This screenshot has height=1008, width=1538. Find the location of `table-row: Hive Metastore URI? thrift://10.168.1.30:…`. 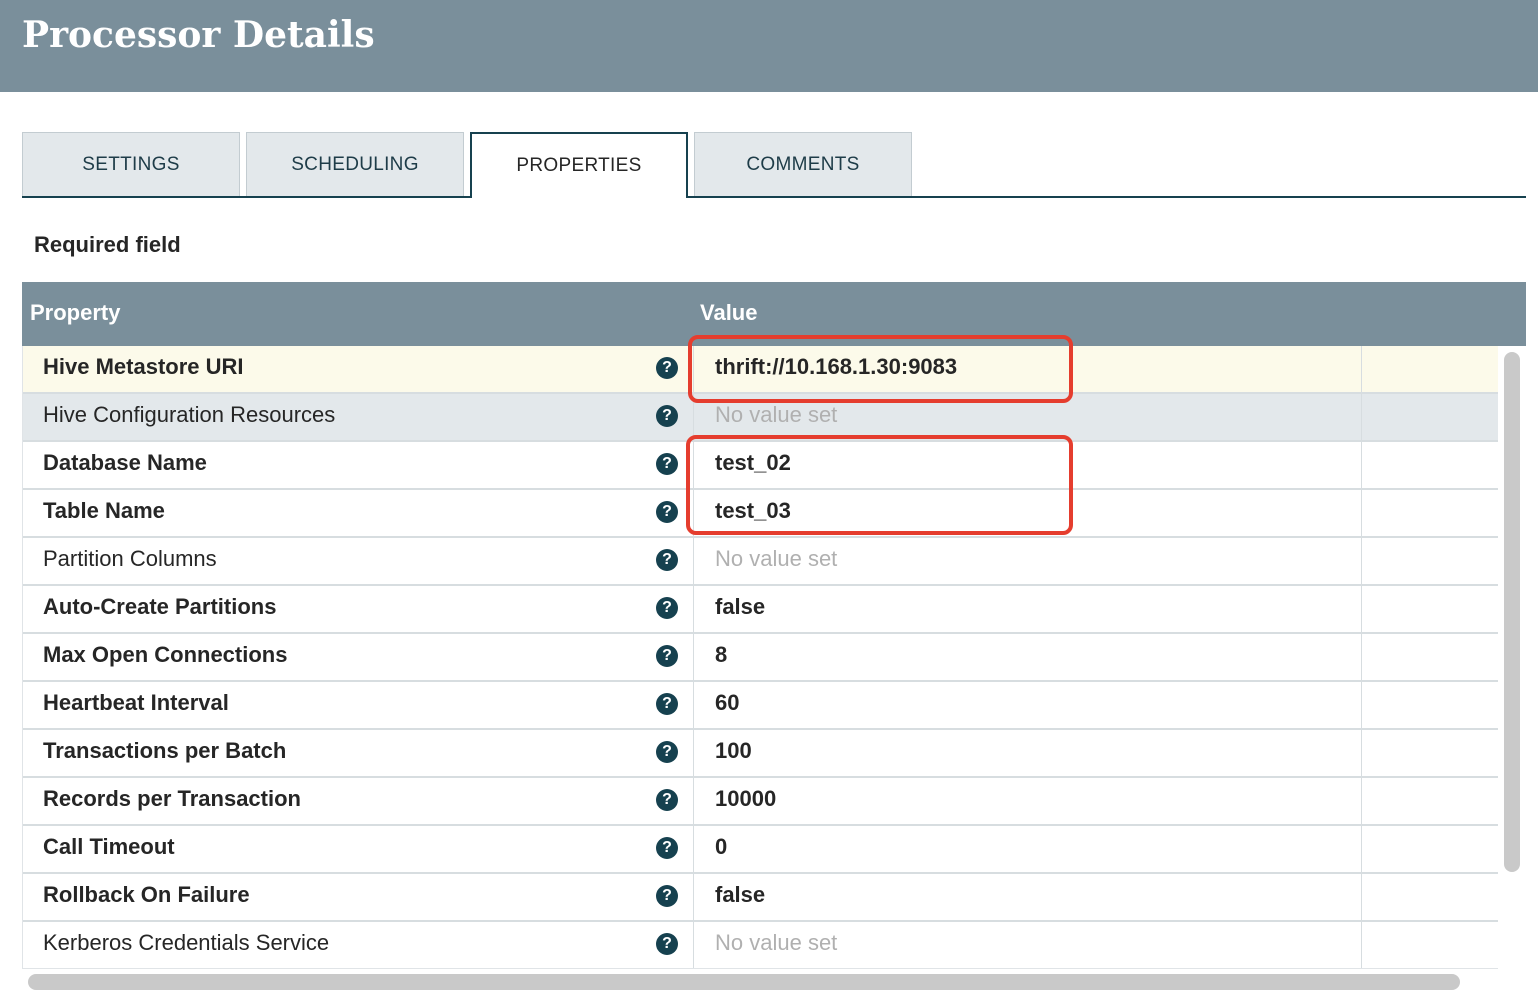

table-row: Hive Metastore URI? thrift://10.168.1.30:… is located at coordinates (761, 370).